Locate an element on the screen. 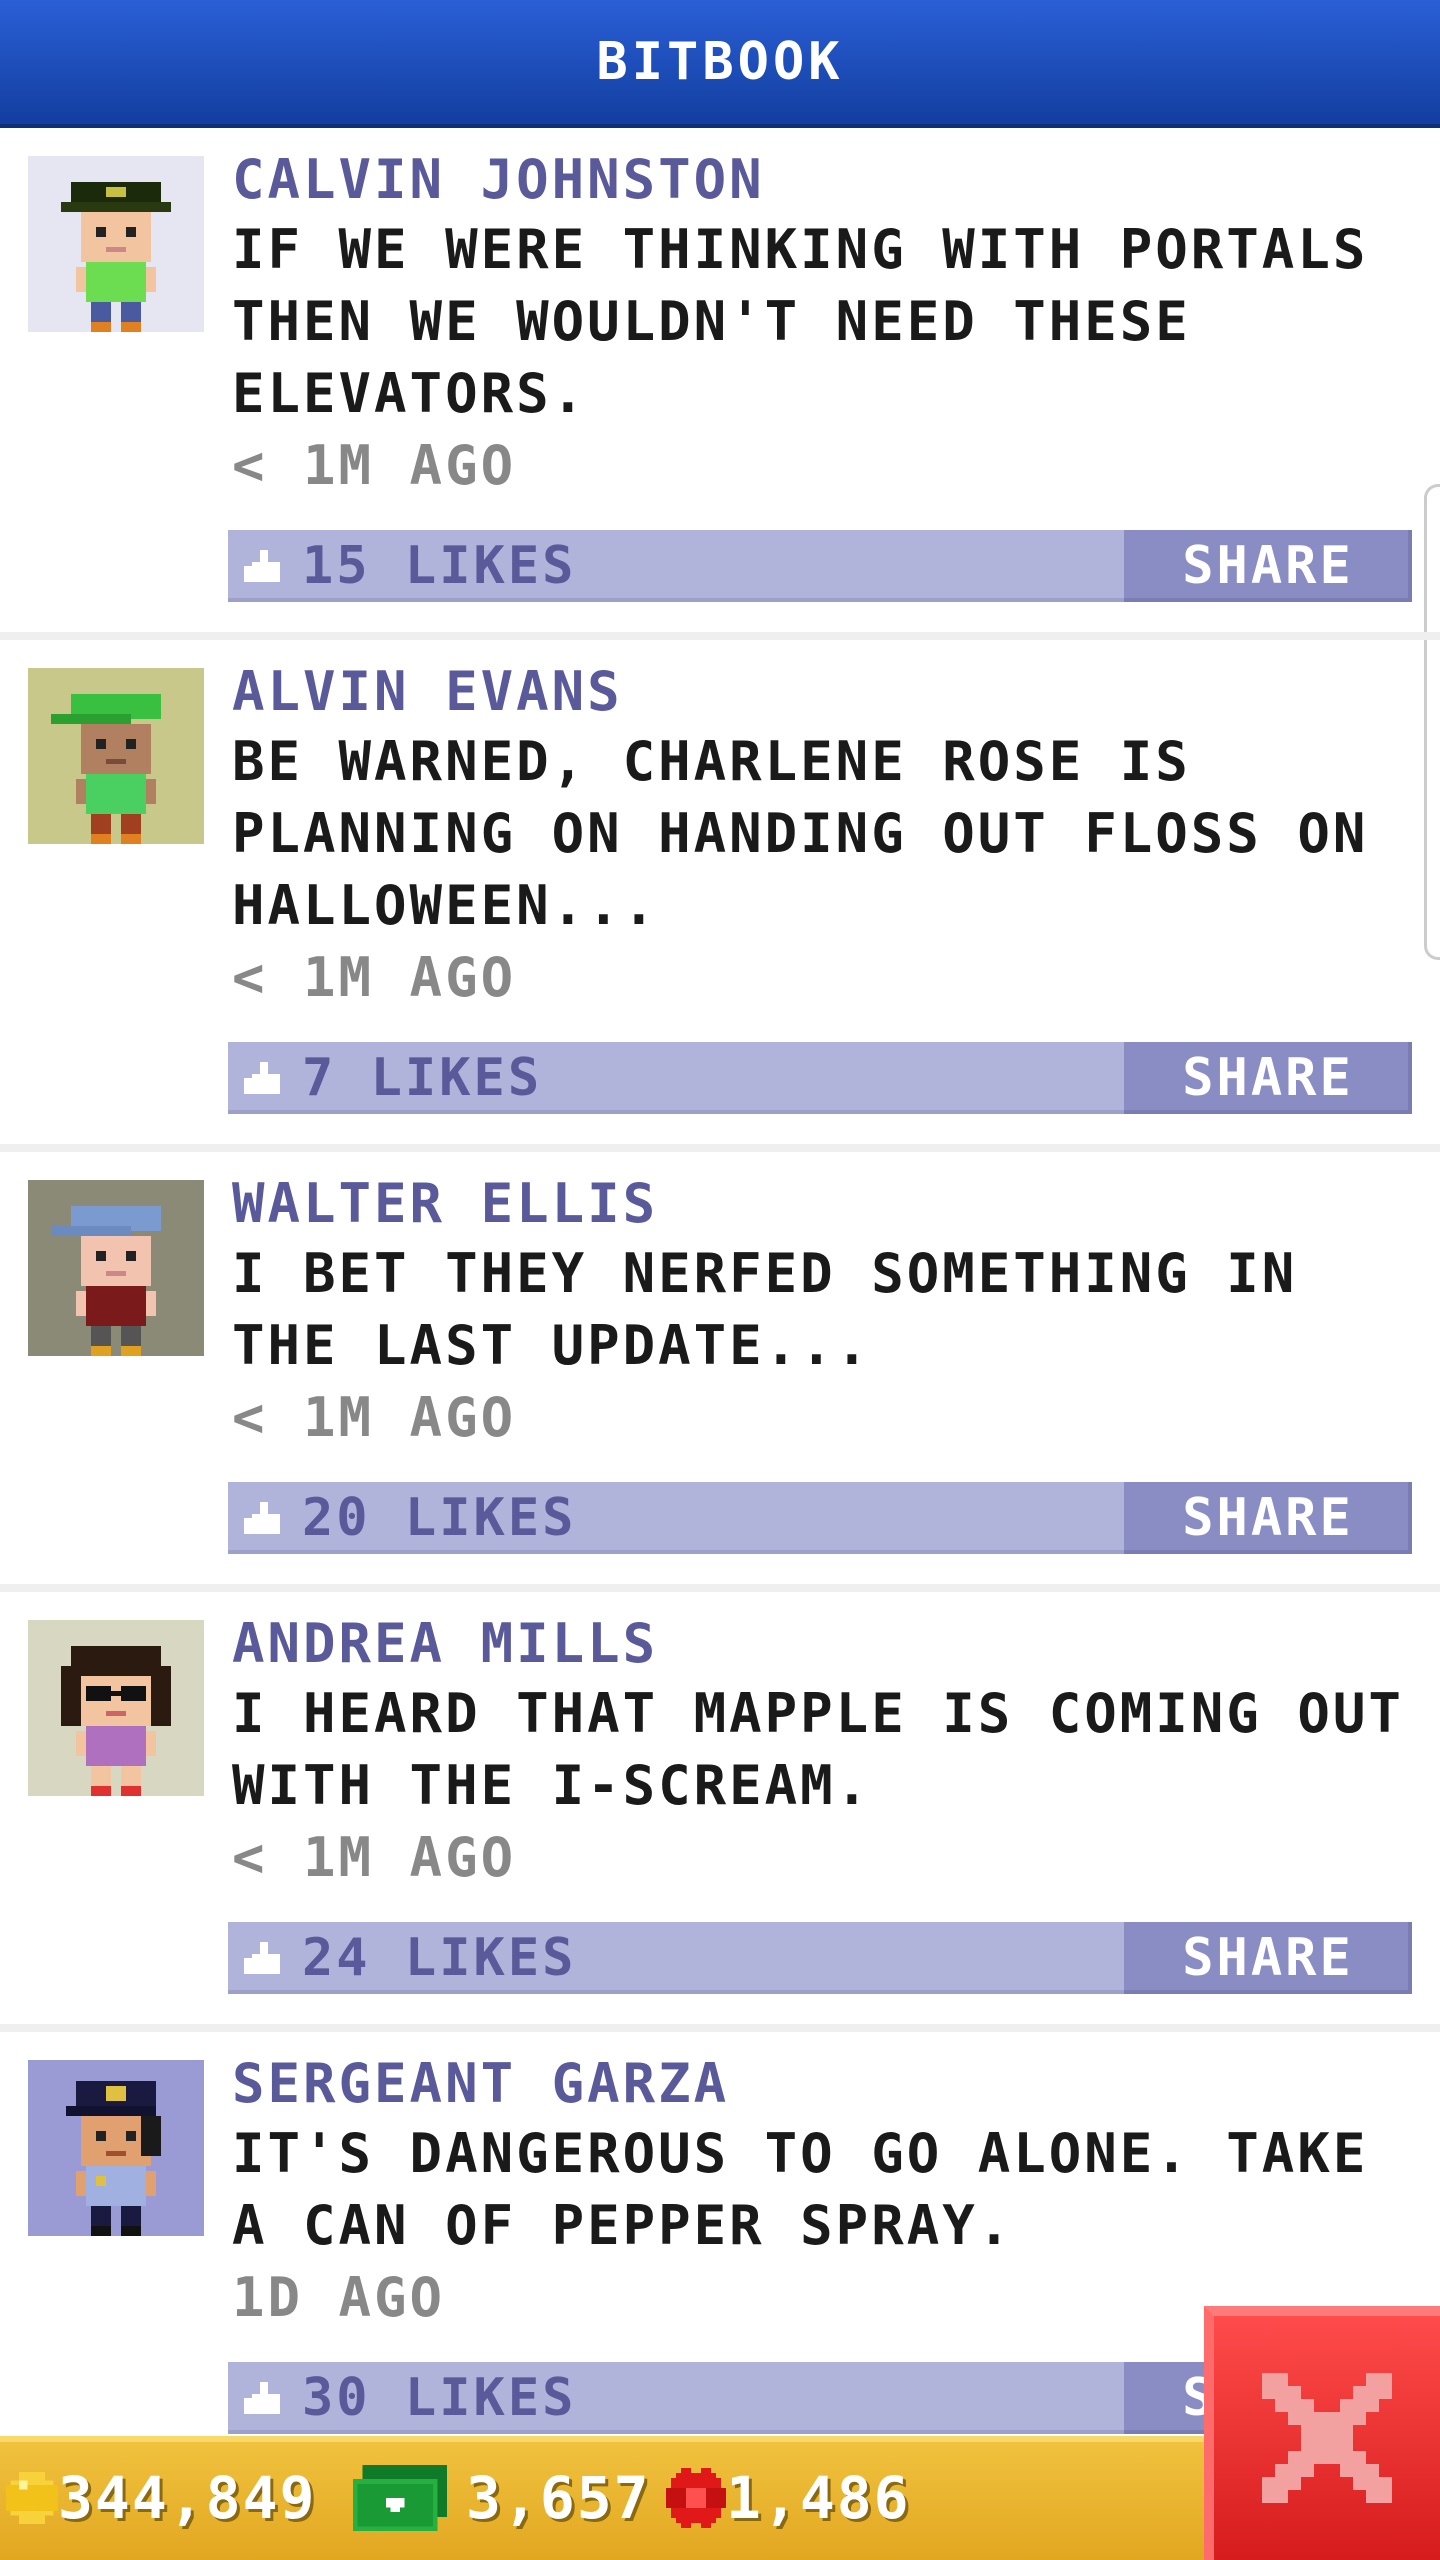 The height and width of the screenshot is (2560, 1440). post-author: ALVIN EVANS is located at coordinates (822, 692).